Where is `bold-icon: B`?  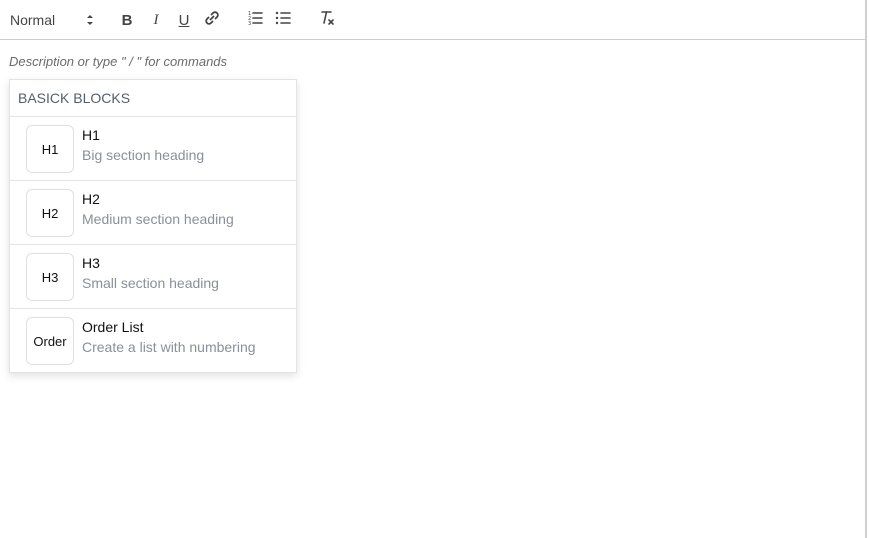
bold-icon: B is located at coordinates (127, 20).